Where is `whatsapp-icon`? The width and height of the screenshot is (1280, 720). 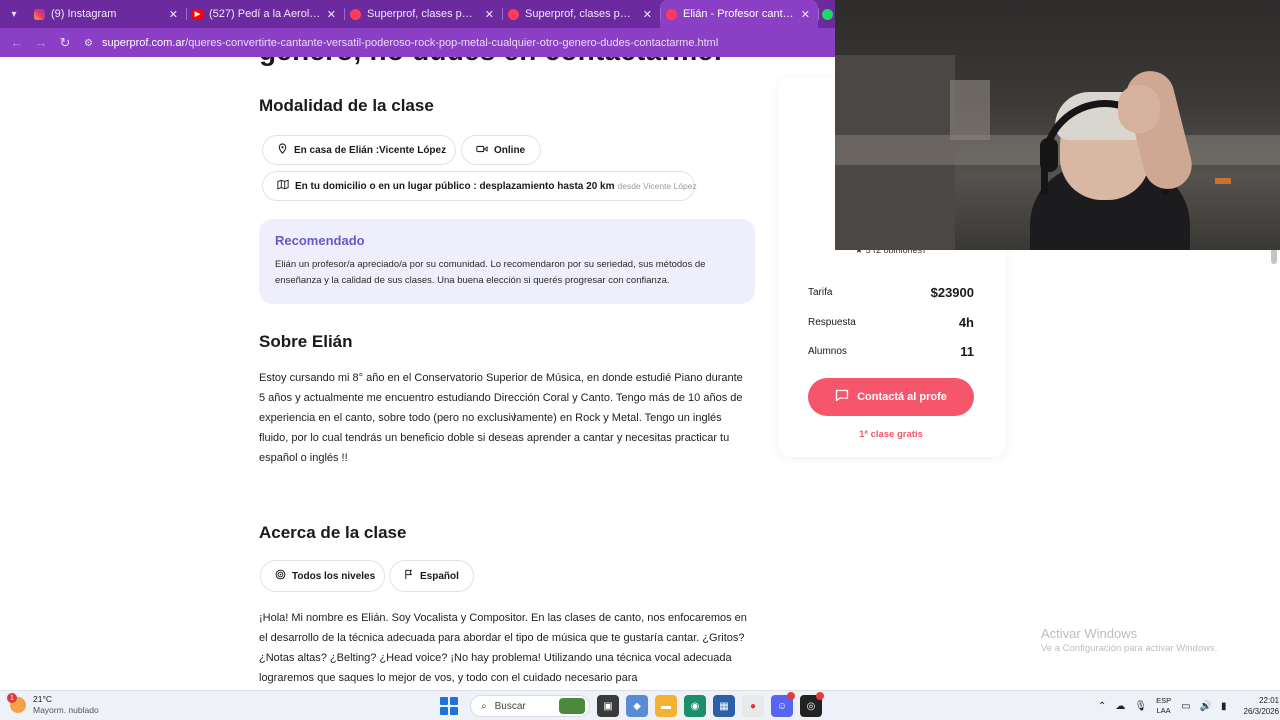 whatsapp-icon is located at coordinates (827, 14).